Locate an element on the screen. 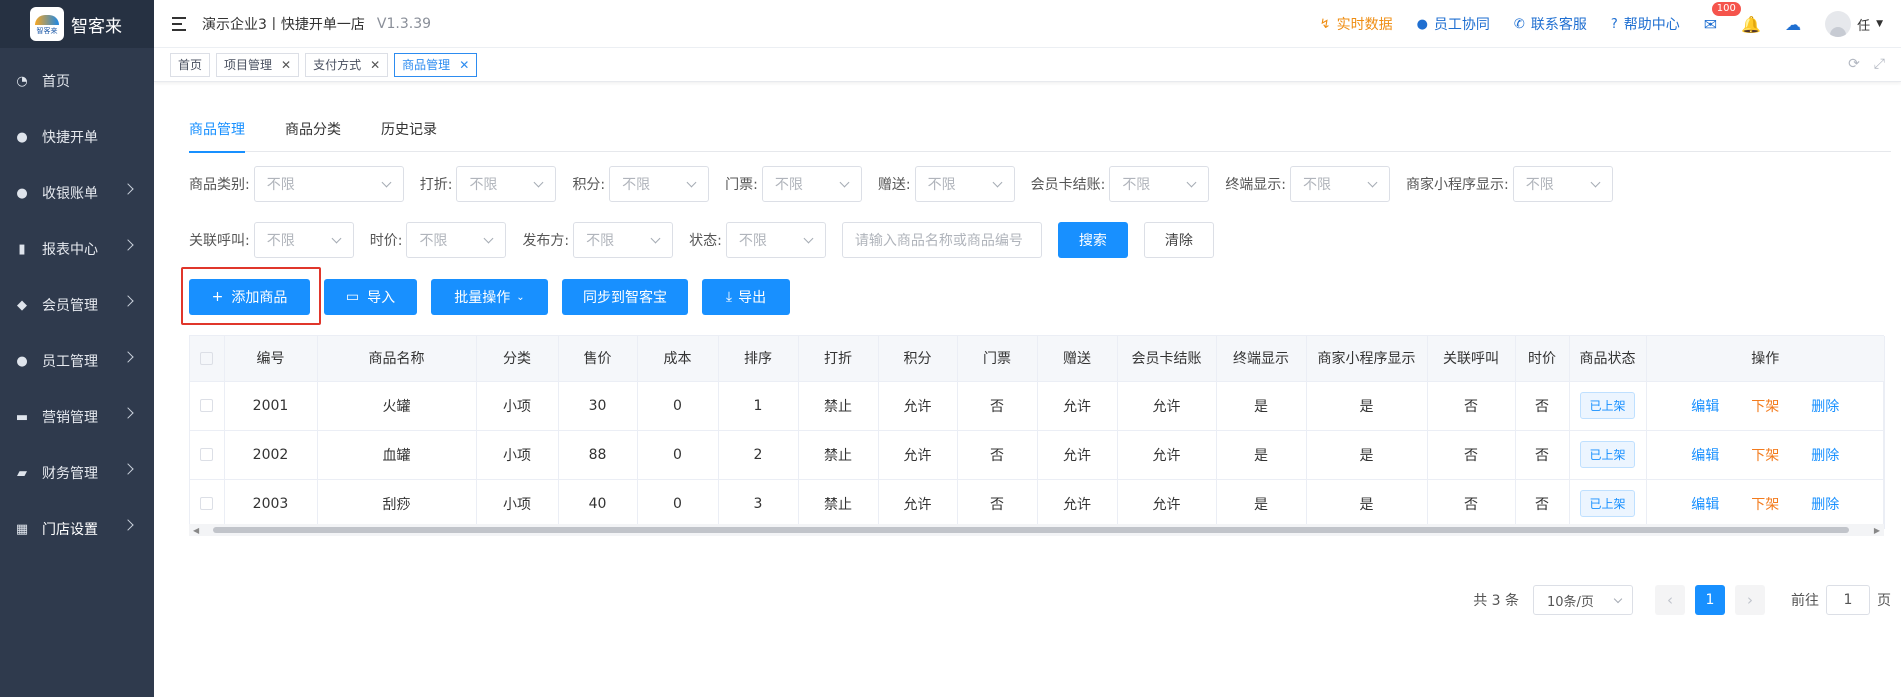 The width and height of the screenshot is (1901, 697). briefcase-icon: ▬ is located at coordinates (22, 417).